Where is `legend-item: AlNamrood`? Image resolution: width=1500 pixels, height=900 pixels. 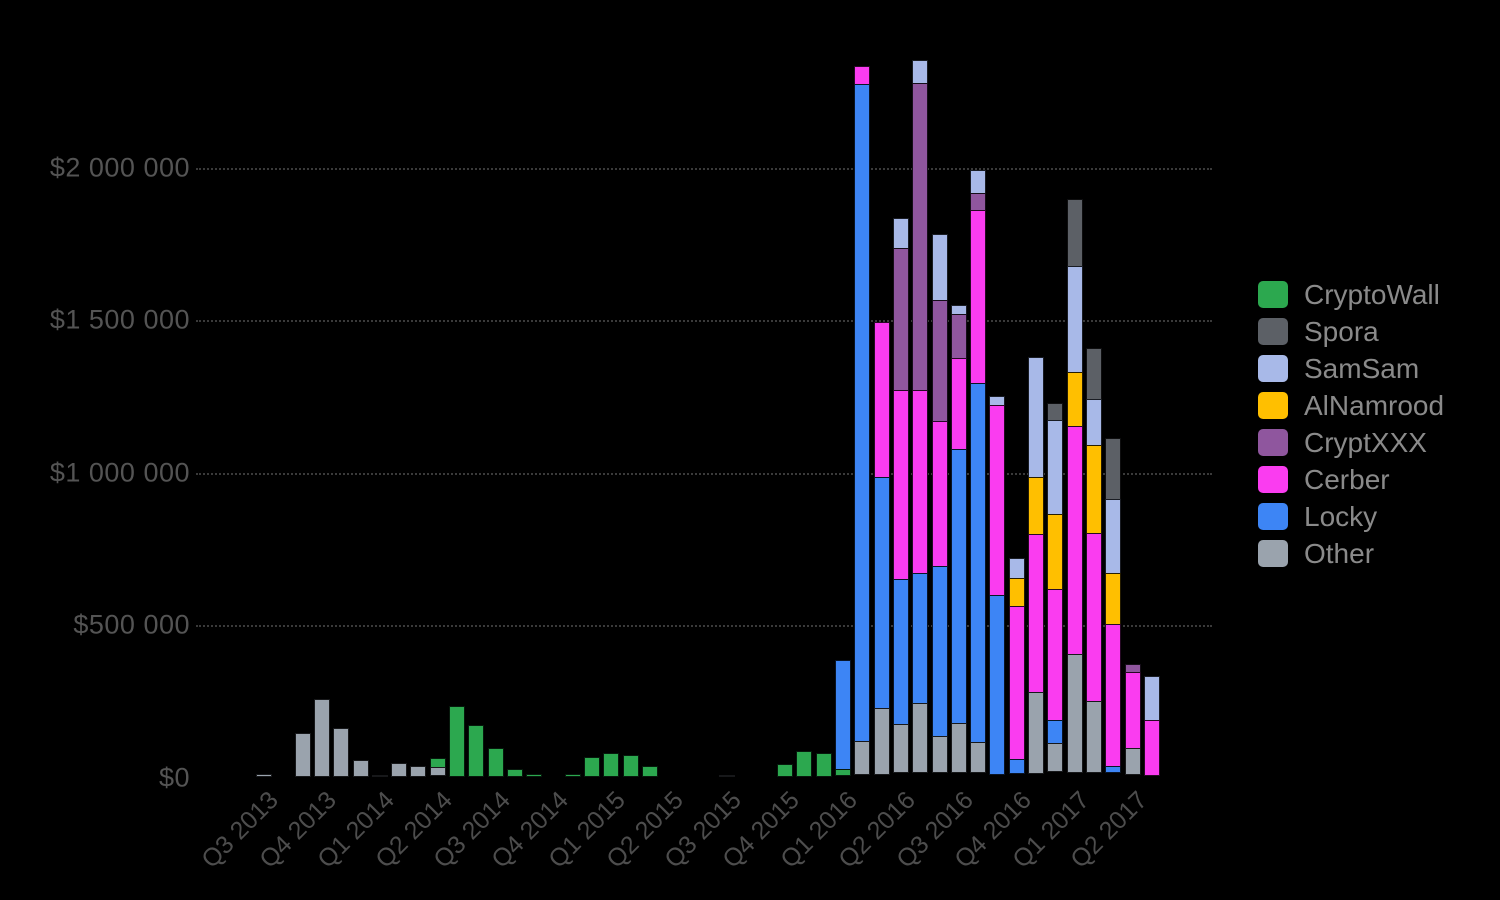 legend-item: AlNamrood is located at coordinates (1351, 405).